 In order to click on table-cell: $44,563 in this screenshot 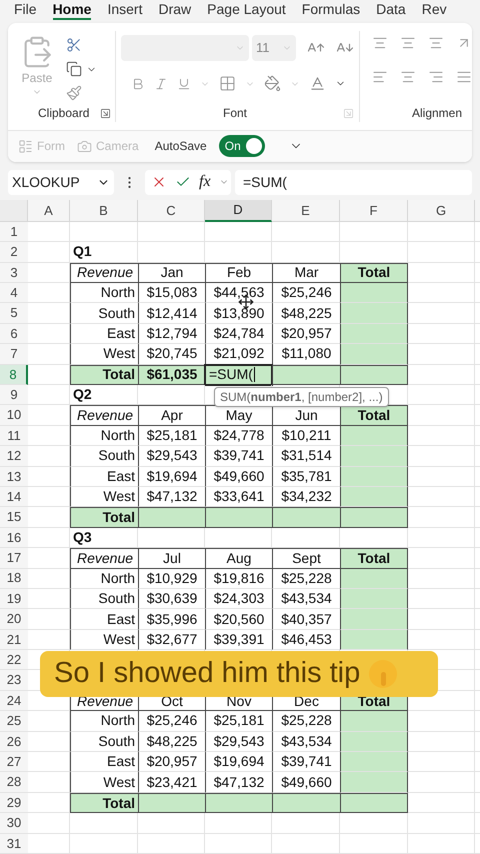, I will do `click(238, 293)`.